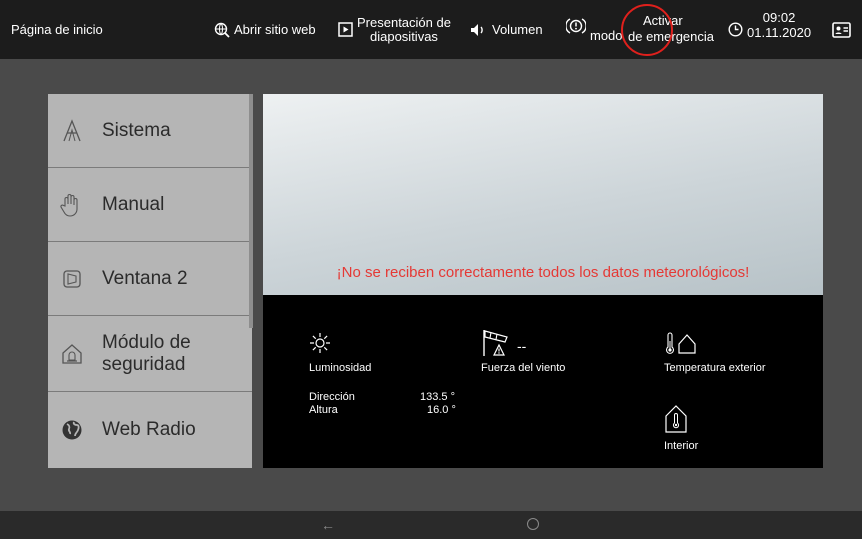  What do you see at coordinates (533, 524) in the screenshot?
I see `home-circle-icon` at bounding box center [533, 524].